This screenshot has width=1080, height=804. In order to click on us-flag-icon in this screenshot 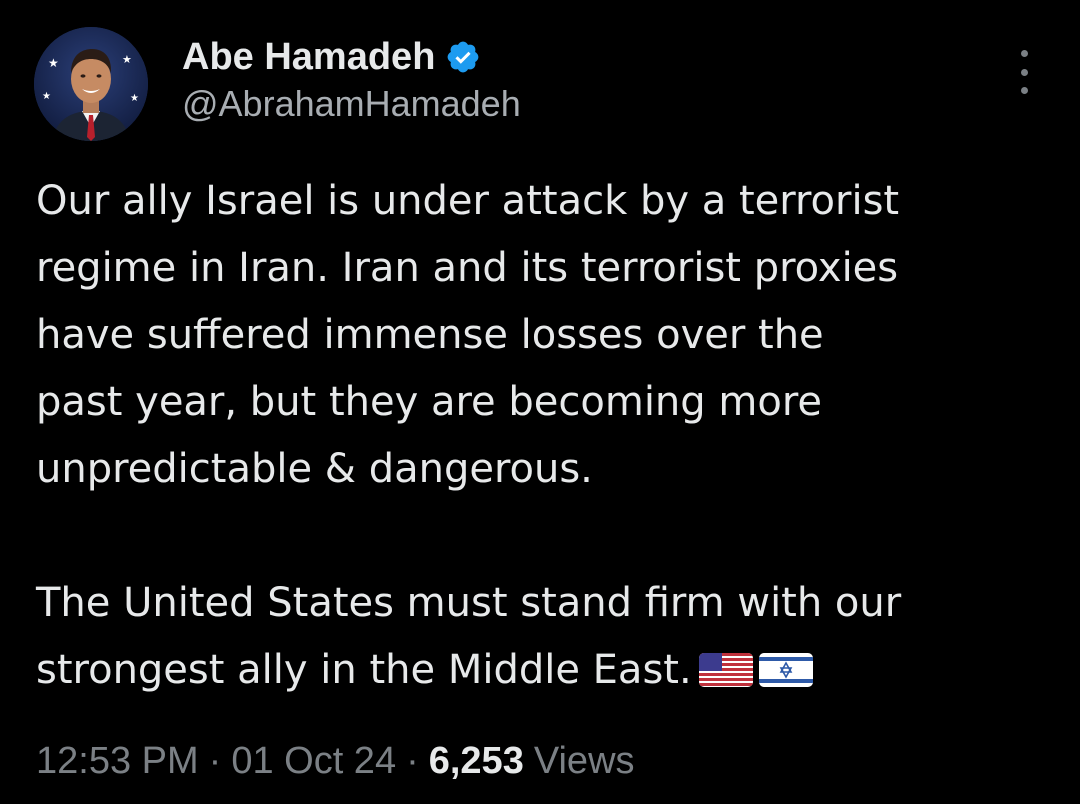, I will do `click(725, 670)`.